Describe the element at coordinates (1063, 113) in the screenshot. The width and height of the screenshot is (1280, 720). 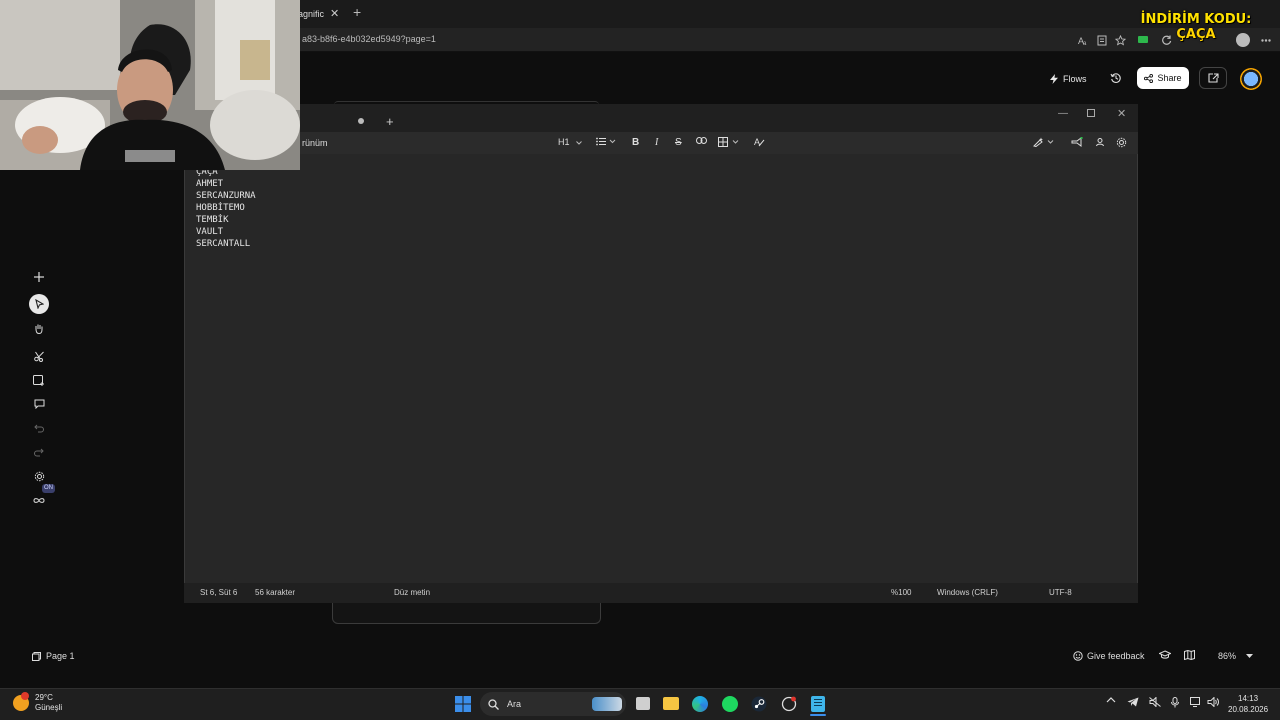
I see `minimize-button: —` at that location.